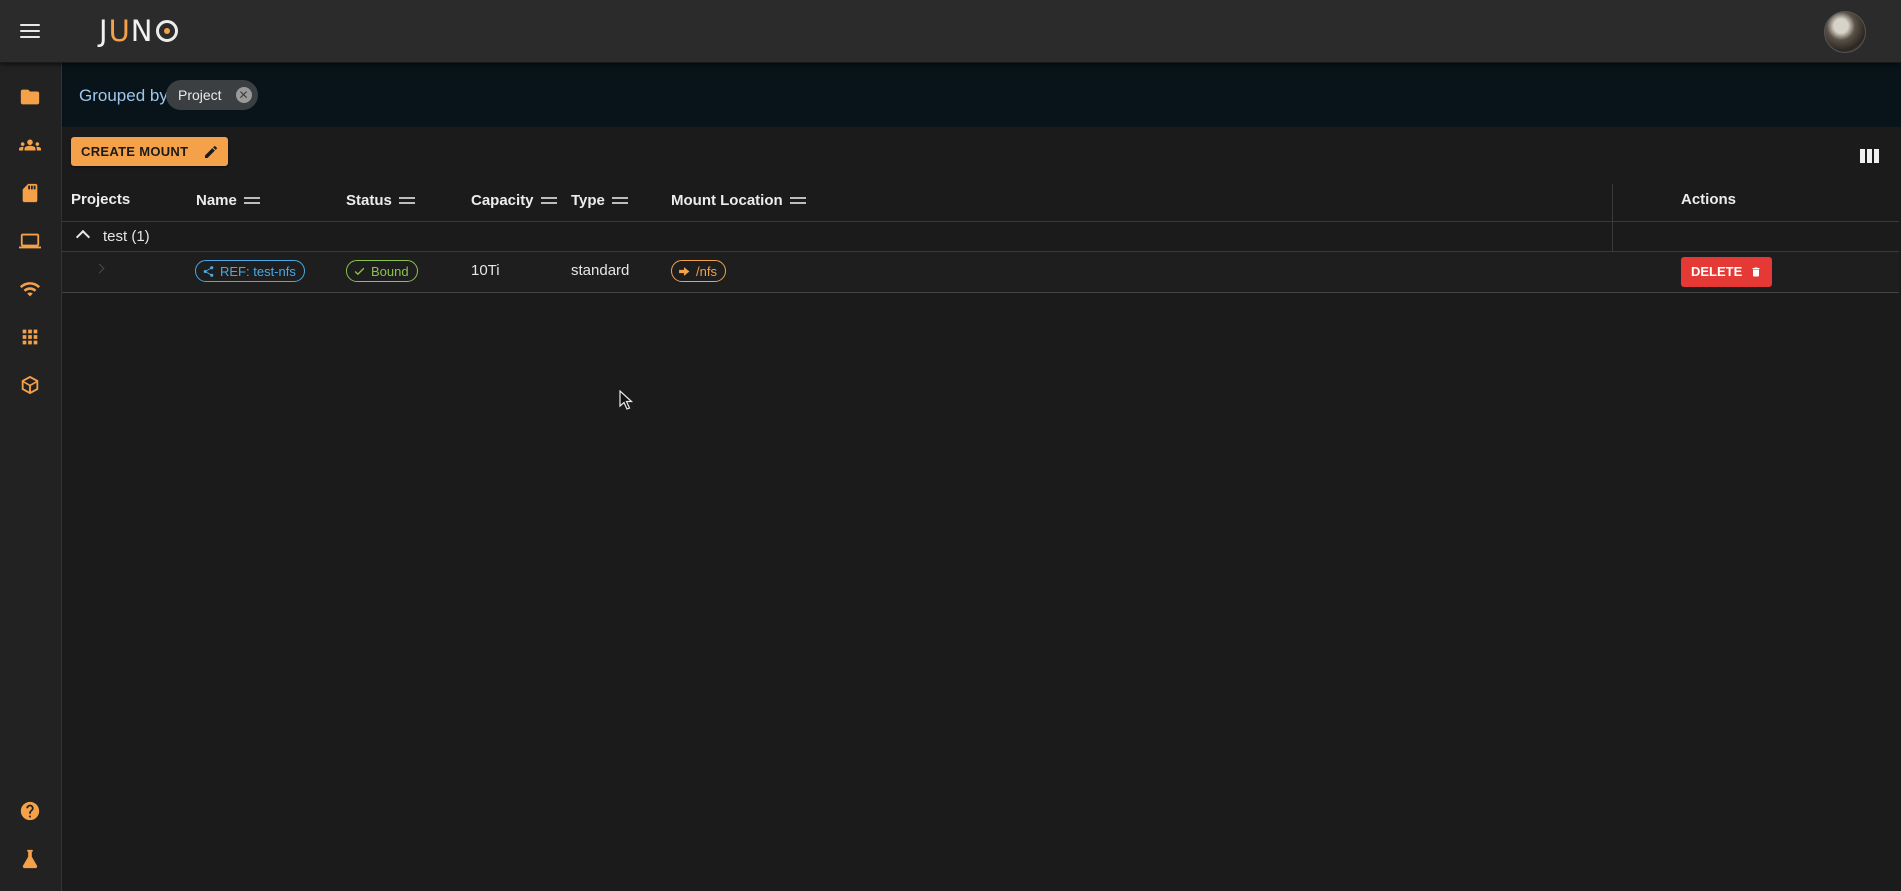  I want to click on juno-logo: JUN, so click(138, 31).